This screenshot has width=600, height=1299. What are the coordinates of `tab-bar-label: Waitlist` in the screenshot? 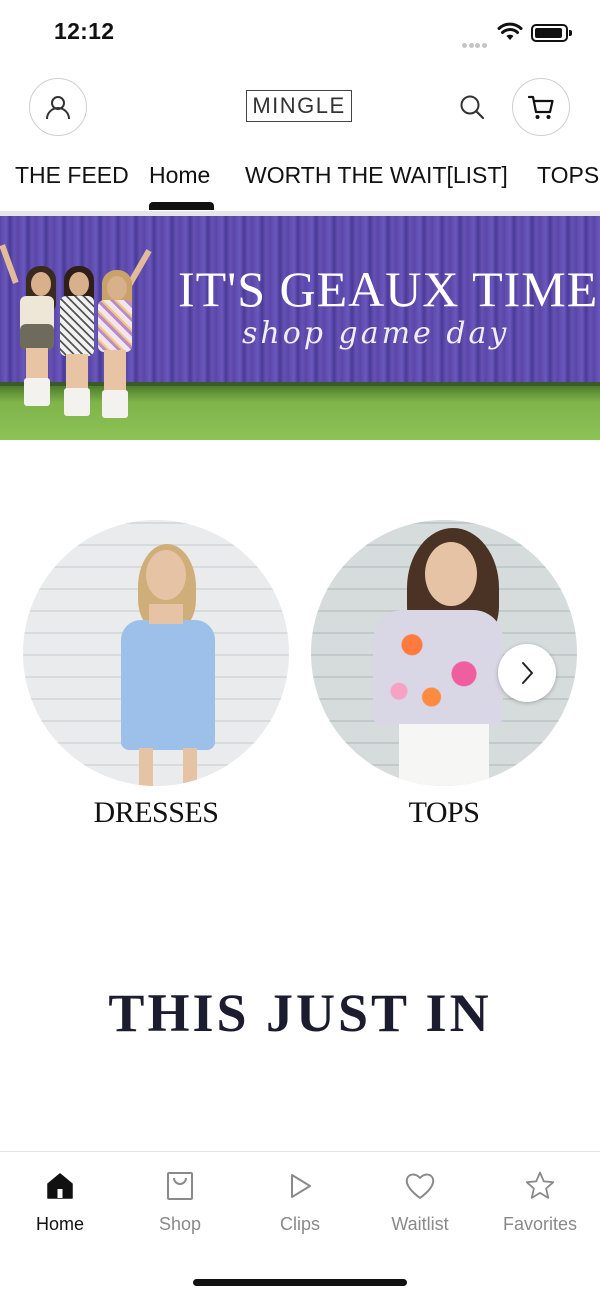 It's located at (420, 1224).